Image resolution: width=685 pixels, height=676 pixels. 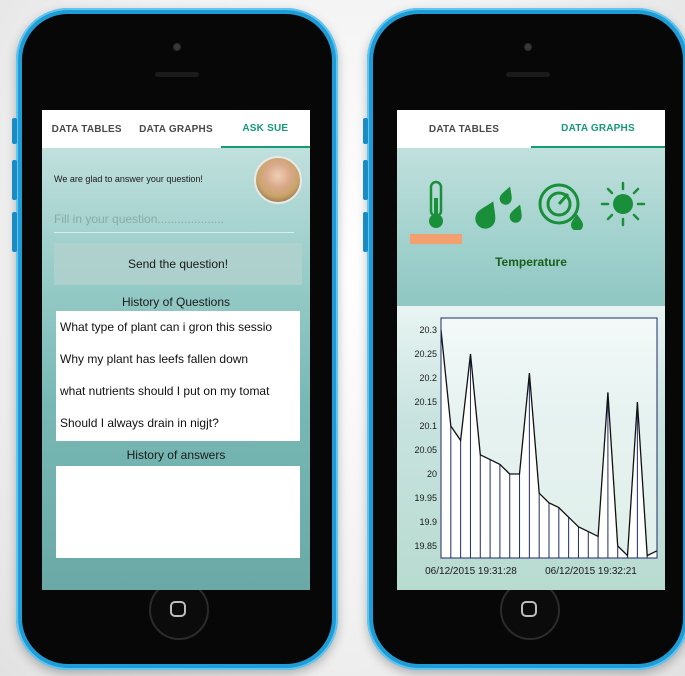 I want to click on answers-list, so click(x=178, y=512).